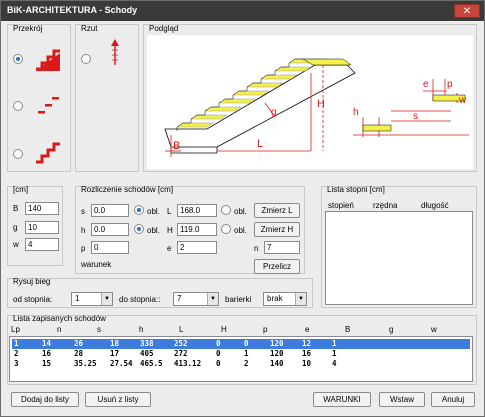 The height and width of the screenshot is (417, 485). I want to click on to-step-select: 7 ▼, so click(196, 299).